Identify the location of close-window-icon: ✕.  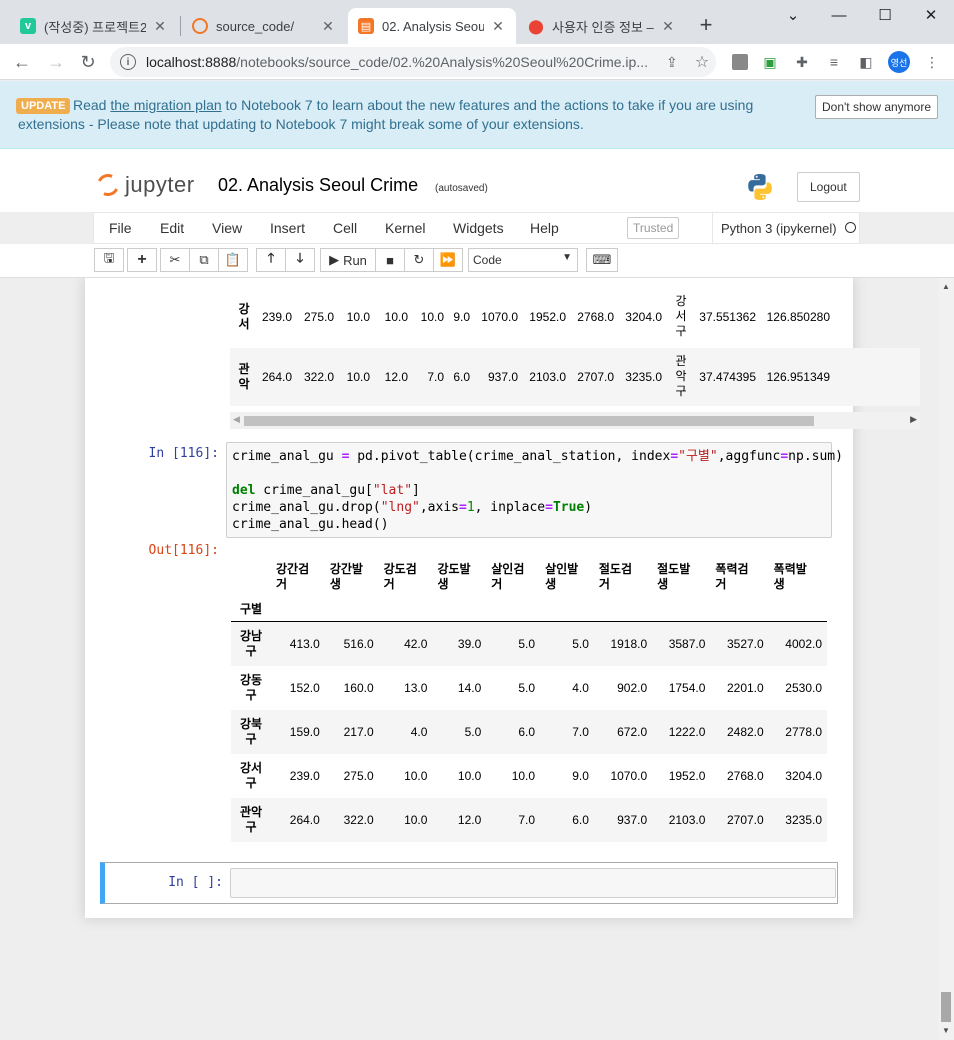
(931, 15).